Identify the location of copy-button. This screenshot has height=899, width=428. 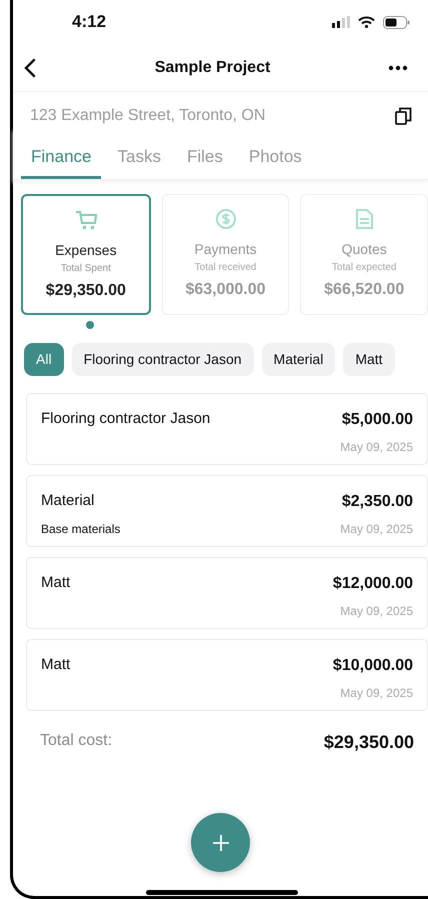
(403, 116).